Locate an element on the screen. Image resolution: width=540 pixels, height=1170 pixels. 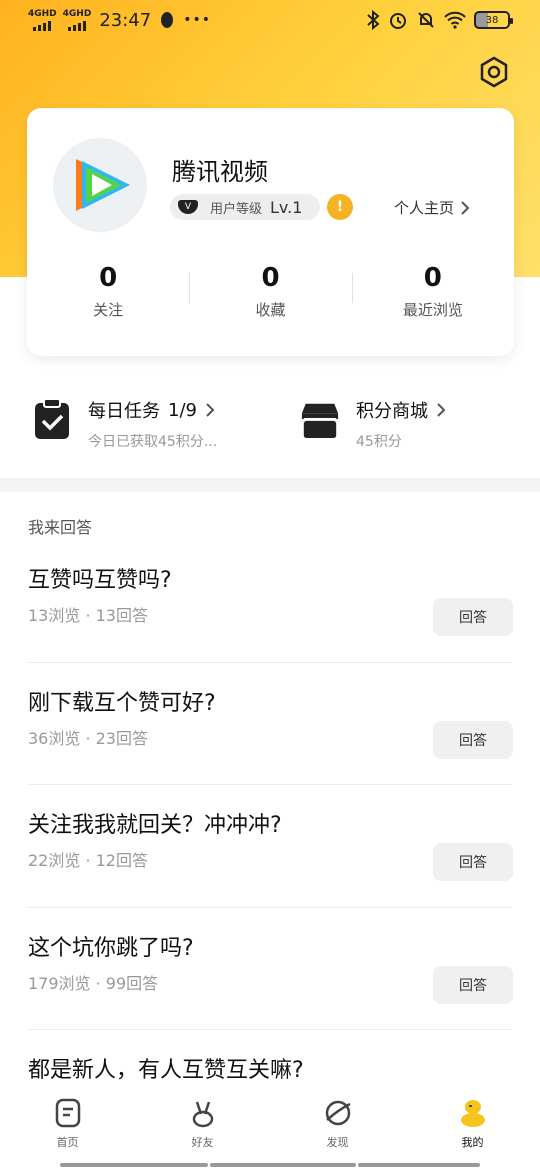
tasks-row: 每日任务 1/9 今日已获取45积分... 积分商城 45积分 is located at coordinates (270, 430).